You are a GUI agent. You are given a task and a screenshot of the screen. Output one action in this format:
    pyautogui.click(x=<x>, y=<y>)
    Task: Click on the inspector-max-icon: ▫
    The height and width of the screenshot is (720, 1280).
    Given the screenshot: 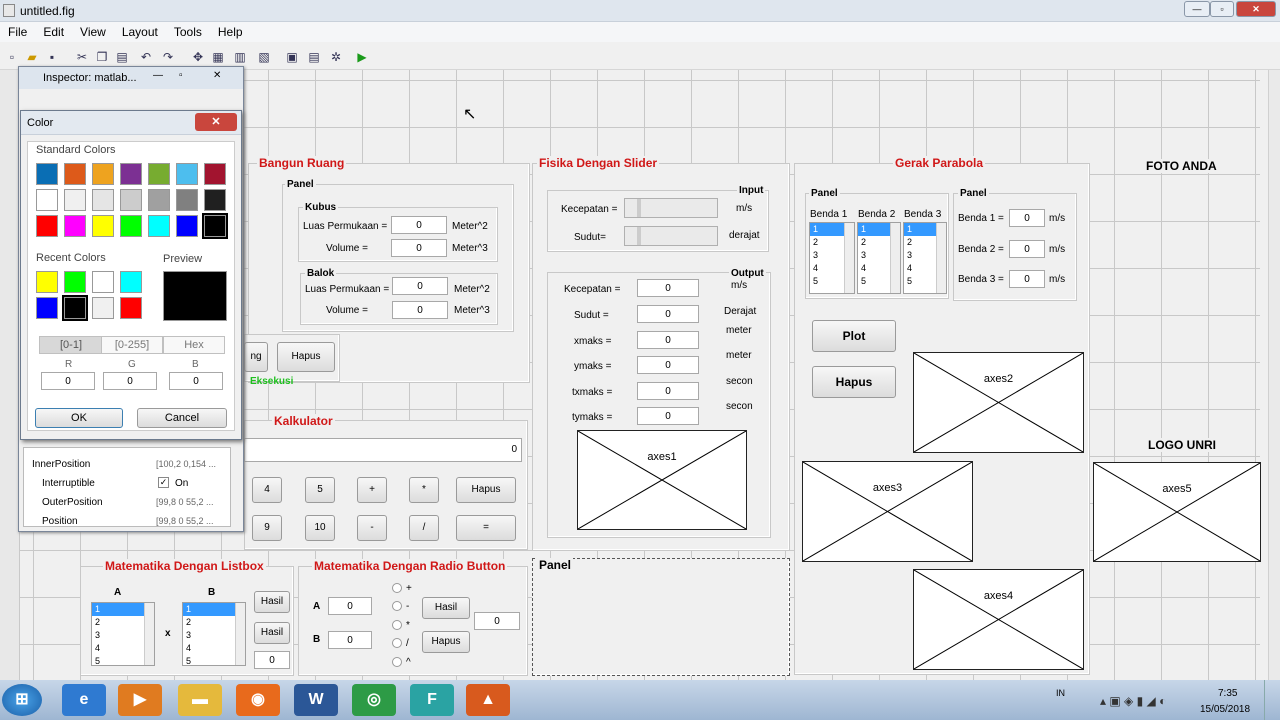 What is the action you would take?
    pyautogui.click(x=181, y=75)
    